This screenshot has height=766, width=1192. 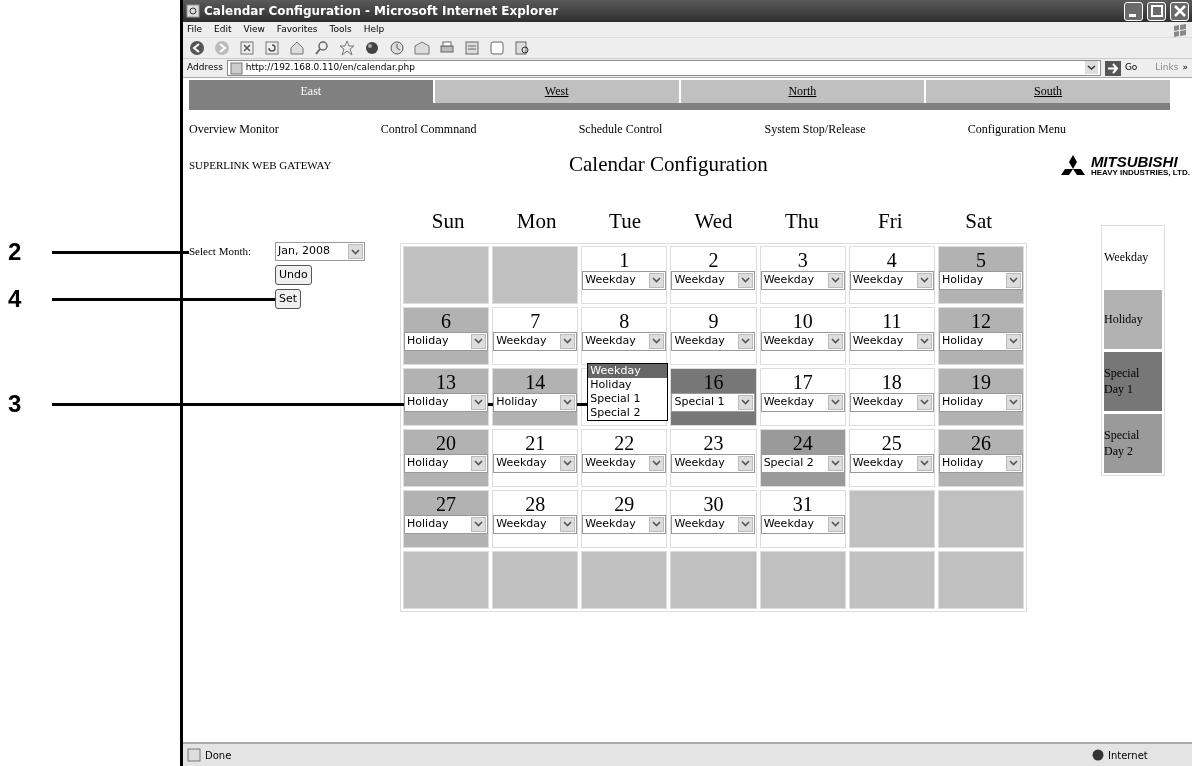 I want to click on month-select: Jan, 2008, so click(x=320, y=251).